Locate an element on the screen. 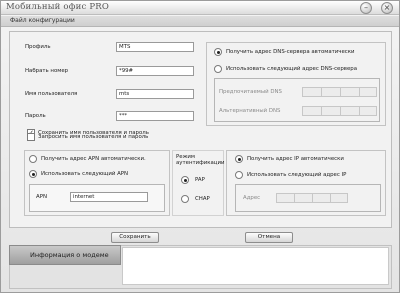 The width and height of the screenshot is (400, 293). pap-radio is located at coordinates (185, 180).